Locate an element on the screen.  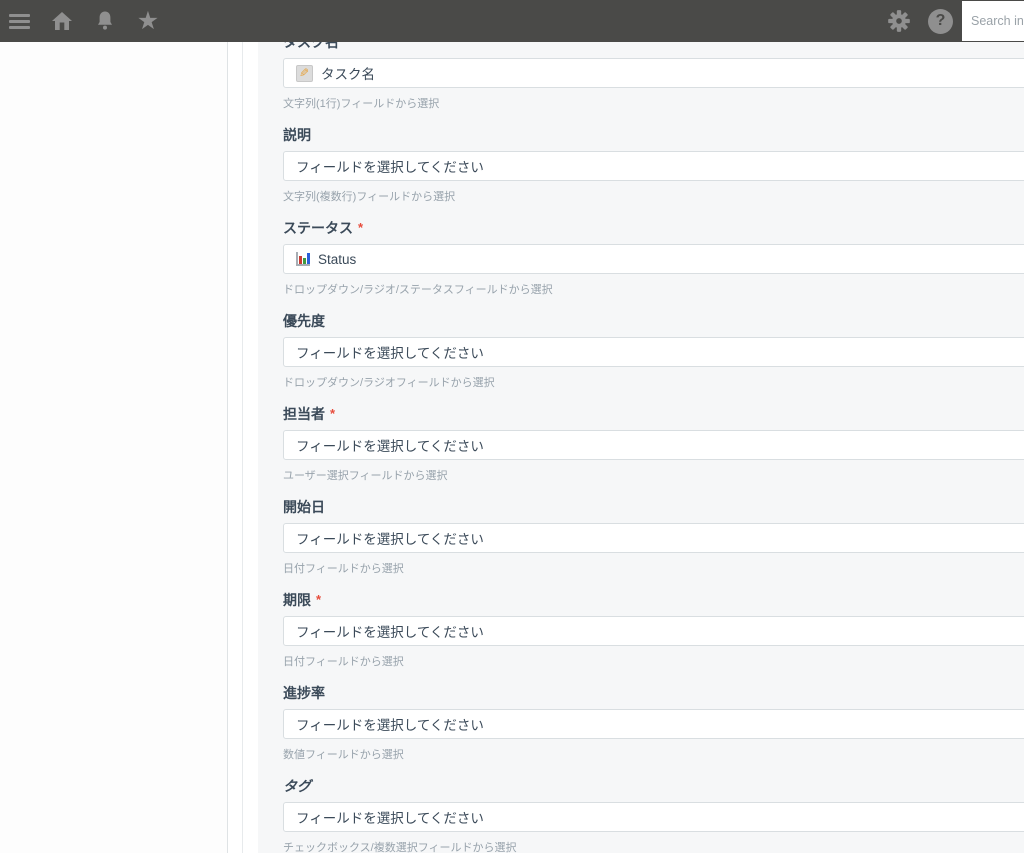
field-label: 説明 is located at coordinates (653, 134).